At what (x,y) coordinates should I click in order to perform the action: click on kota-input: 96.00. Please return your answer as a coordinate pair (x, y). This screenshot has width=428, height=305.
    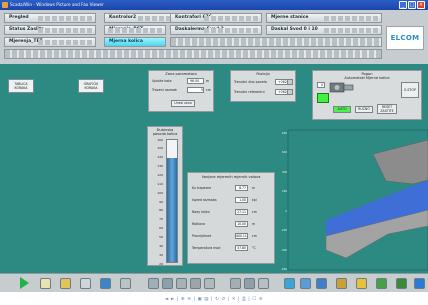
    Looking at the image, I should click on (195, 81).